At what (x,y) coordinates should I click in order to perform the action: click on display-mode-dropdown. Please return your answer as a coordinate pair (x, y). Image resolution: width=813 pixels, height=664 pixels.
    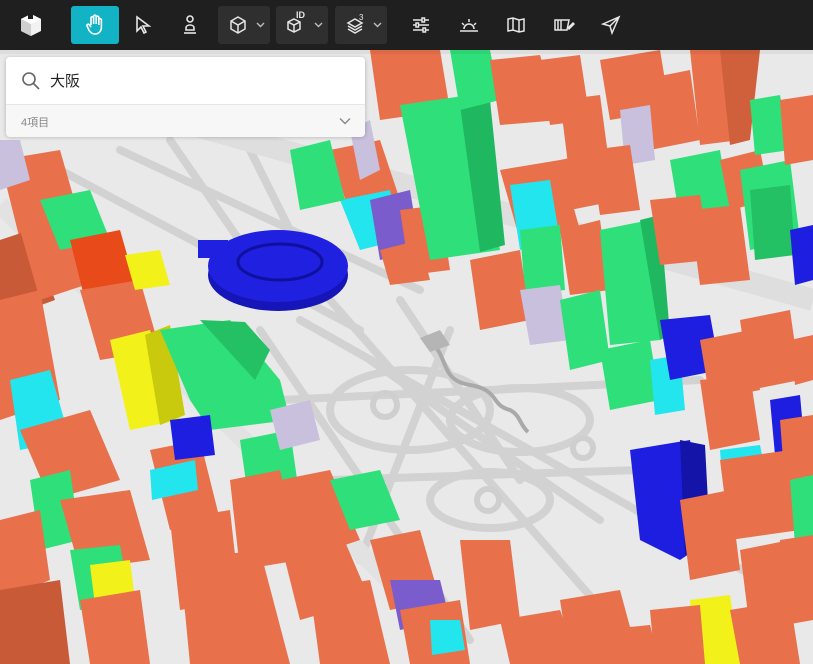
    Looking at the image, I should click on (244, 25).